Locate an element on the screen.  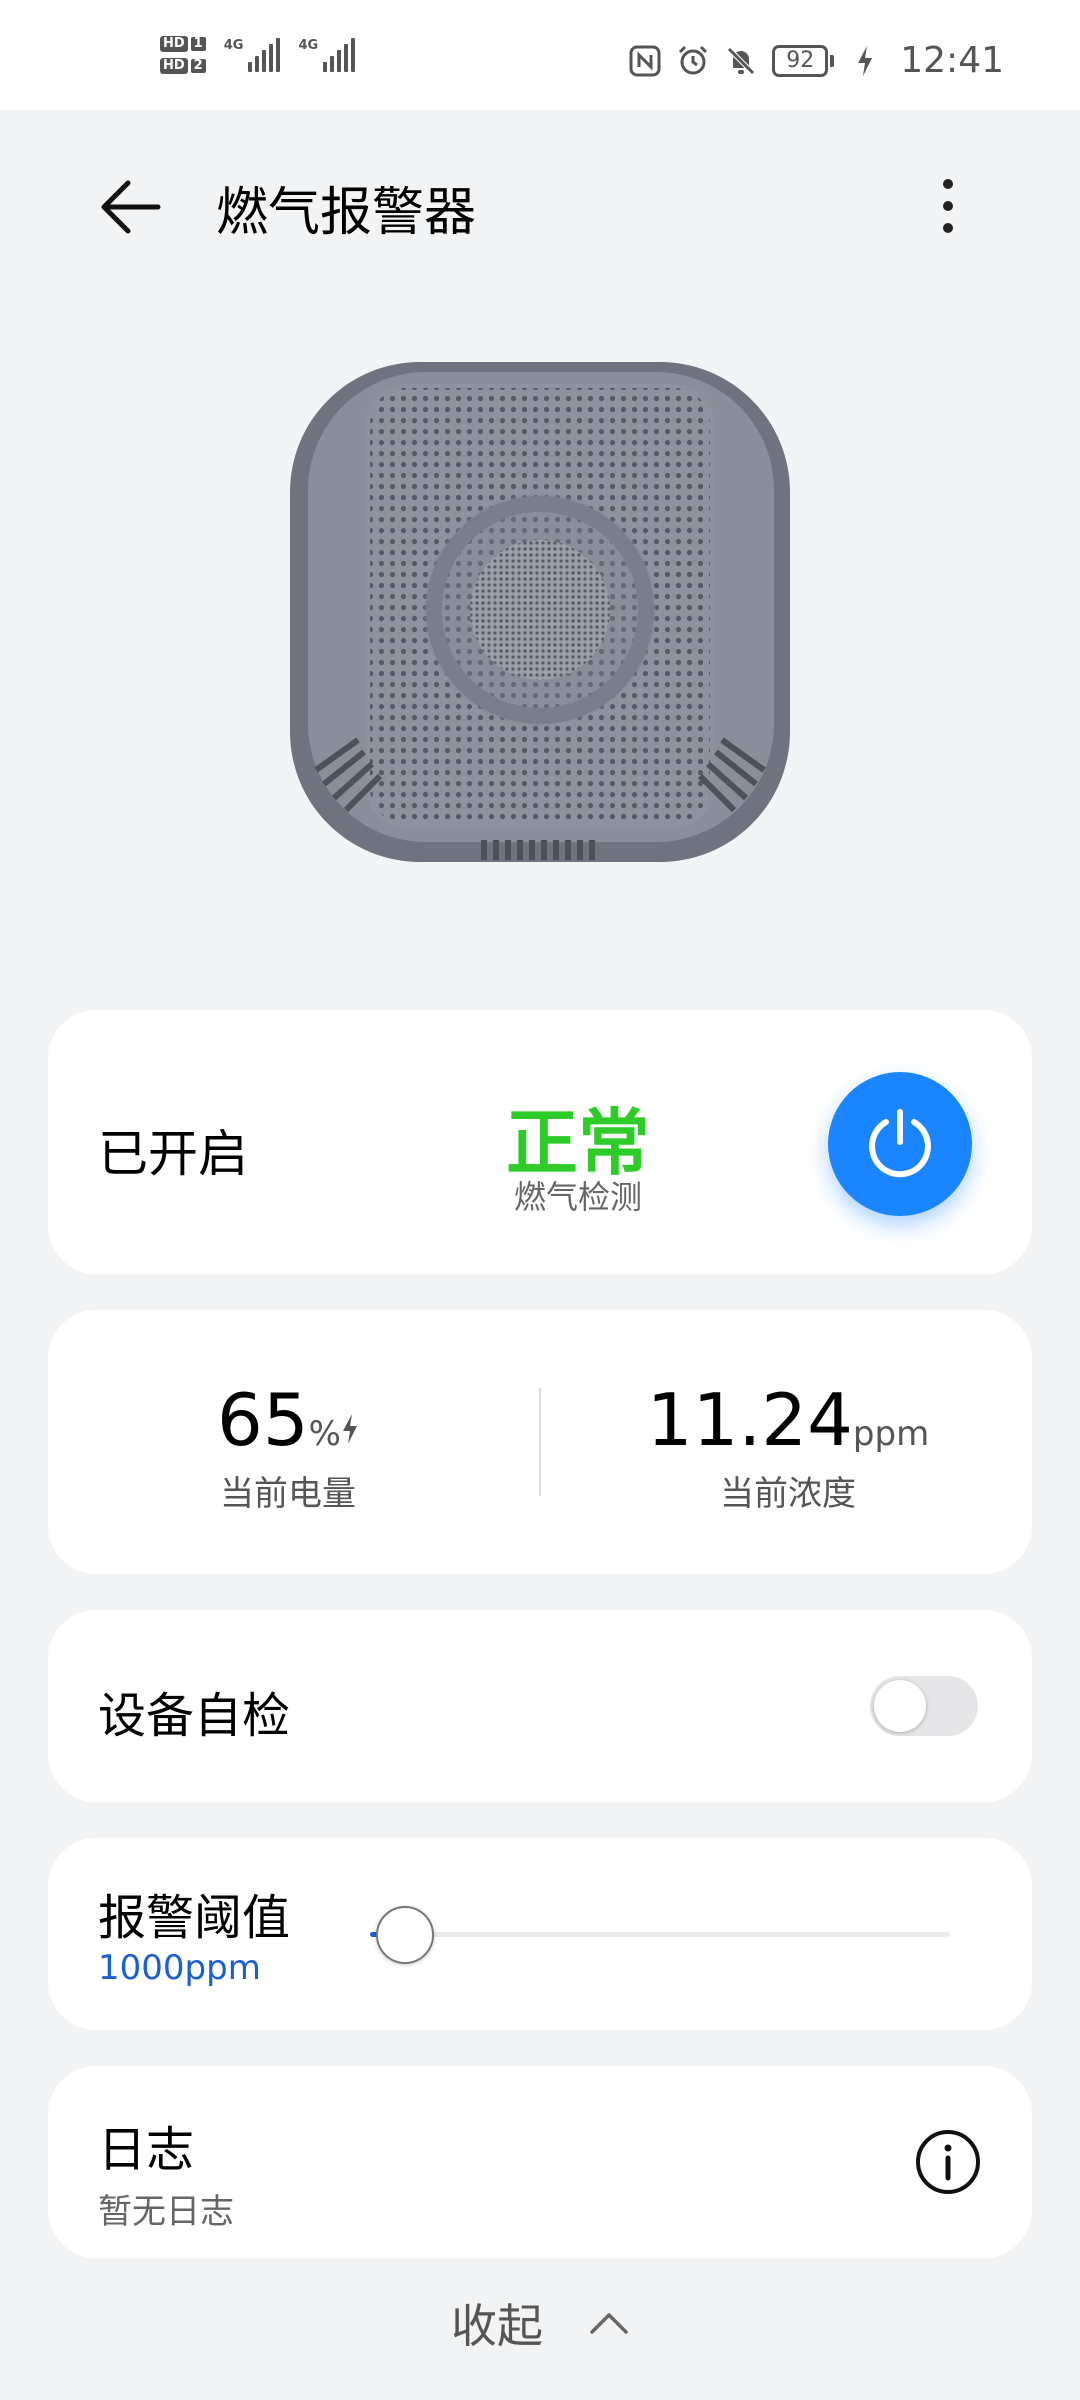
power-icon is located at coordinates (900, 1143).